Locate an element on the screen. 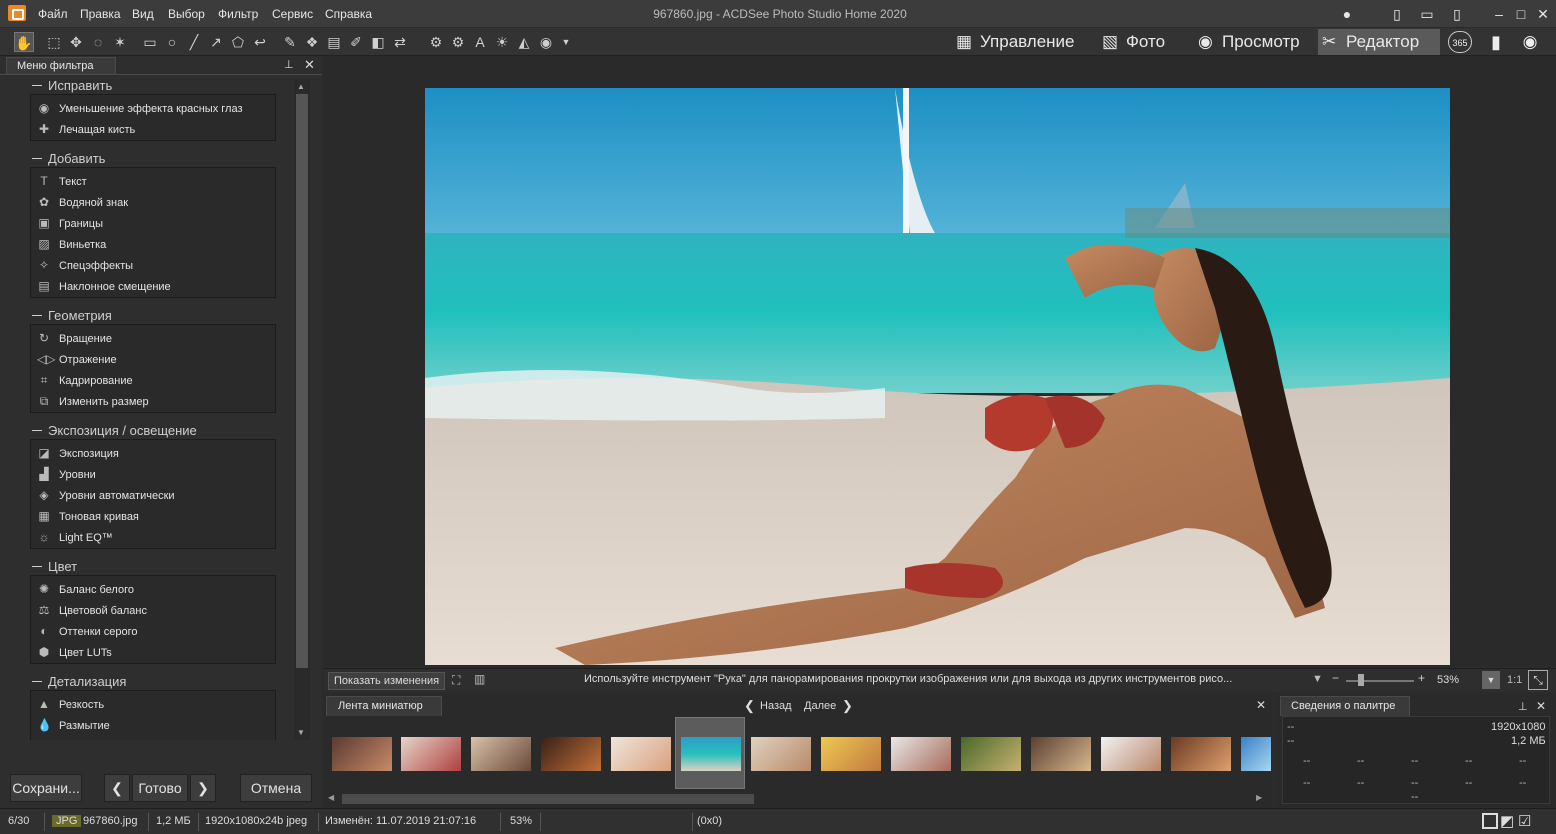 This screenshot has width=1556, height=834. filmstrip-tab: Лента миниатюр is located at coordinates (384, 706).